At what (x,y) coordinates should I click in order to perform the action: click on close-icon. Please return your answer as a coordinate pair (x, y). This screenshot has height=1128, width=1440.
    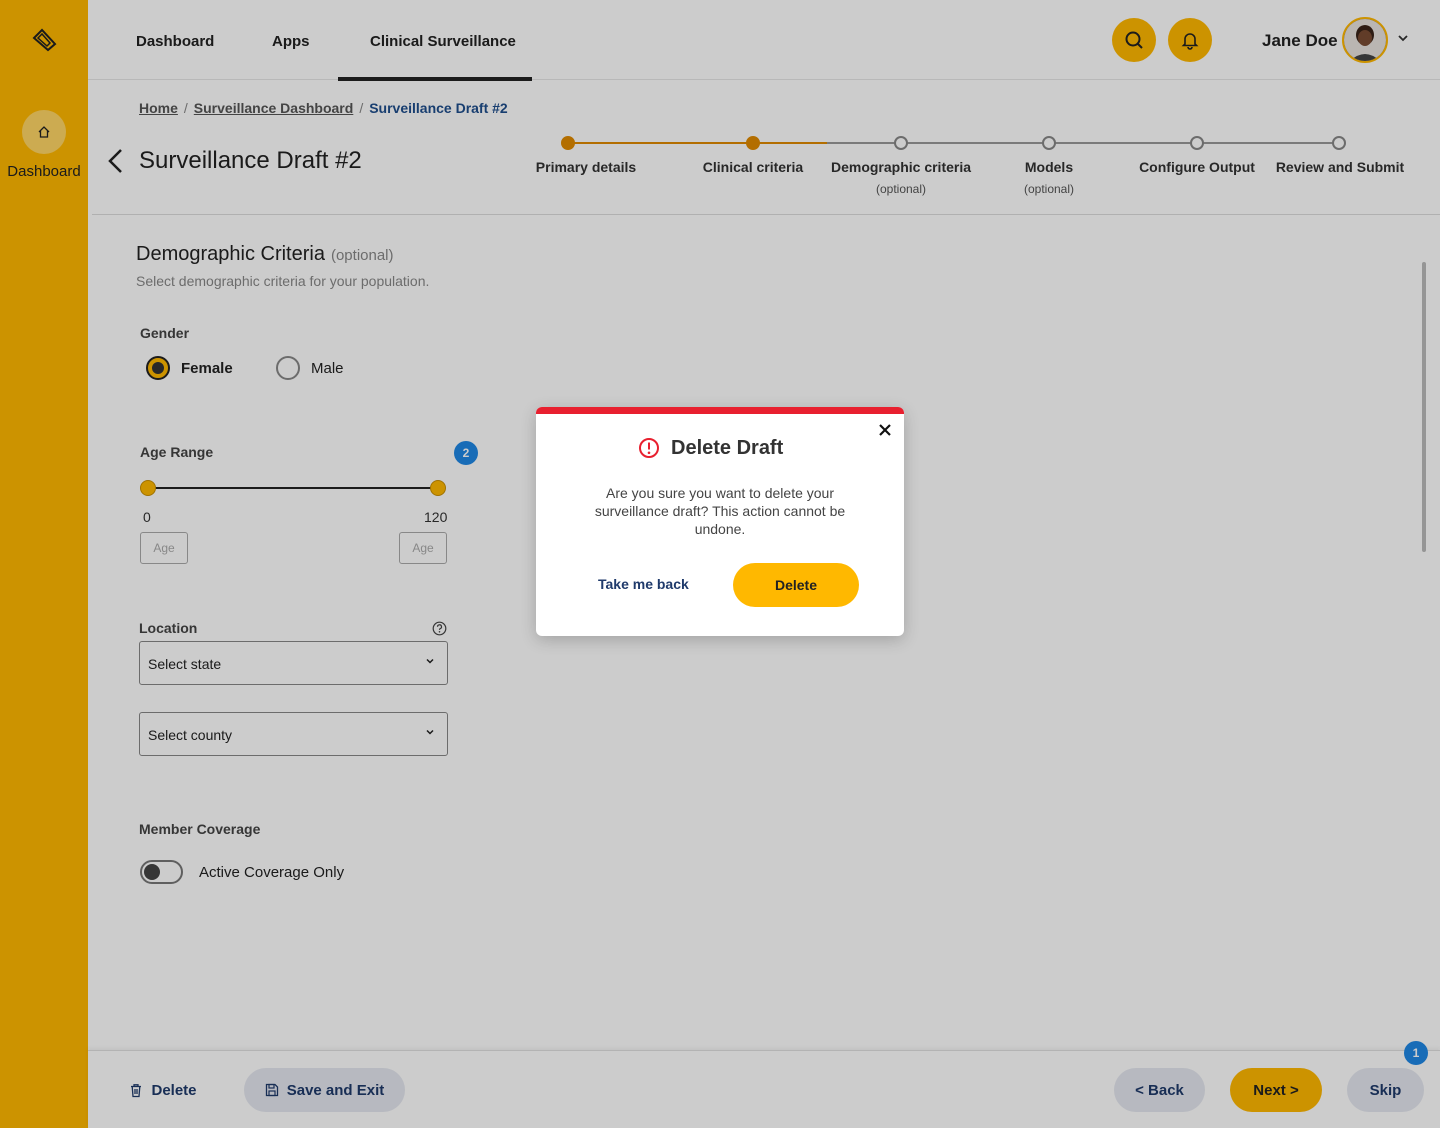
    Looking at the image, I should click on (885, 430).